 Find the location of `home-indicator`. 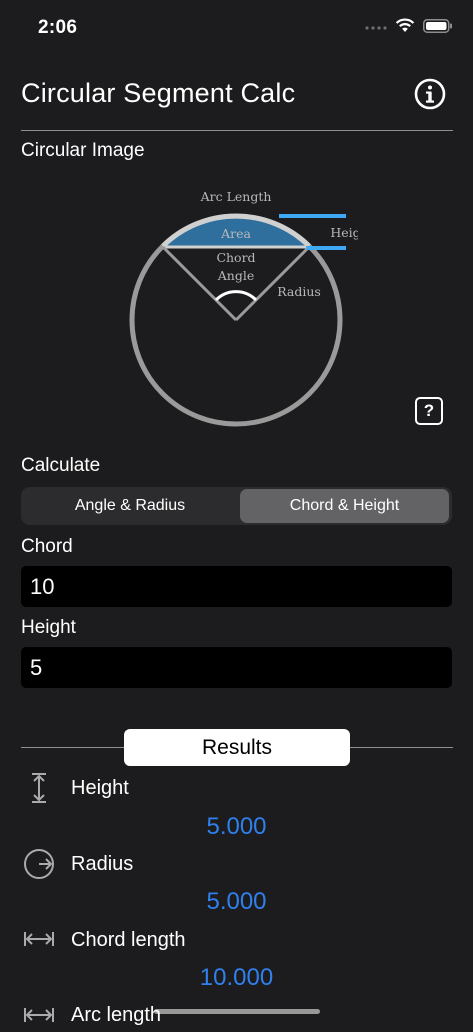

home-indicator is located at coordinates (237, 1011).